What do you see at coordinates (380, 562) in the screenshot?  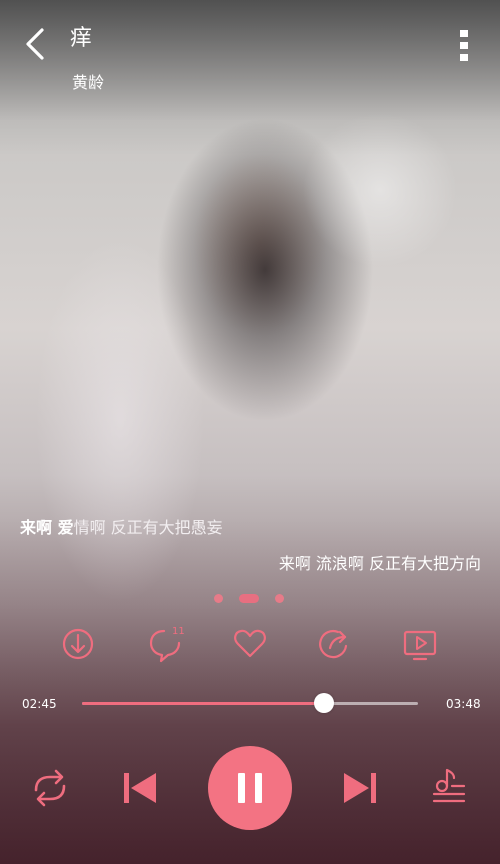 I see `lyric-next-line: 来啊 流浪啊 反正有大把方向` at bounding box center [380, 562].